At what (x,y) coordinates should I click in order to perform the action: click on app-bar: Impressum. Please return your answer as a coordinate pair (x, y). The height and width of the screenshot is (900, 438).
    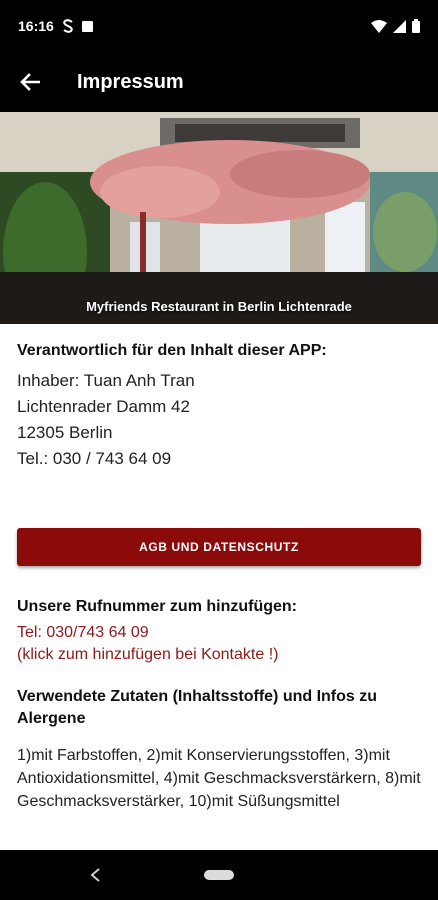
    Looking at the image, I should click on (219, 82).